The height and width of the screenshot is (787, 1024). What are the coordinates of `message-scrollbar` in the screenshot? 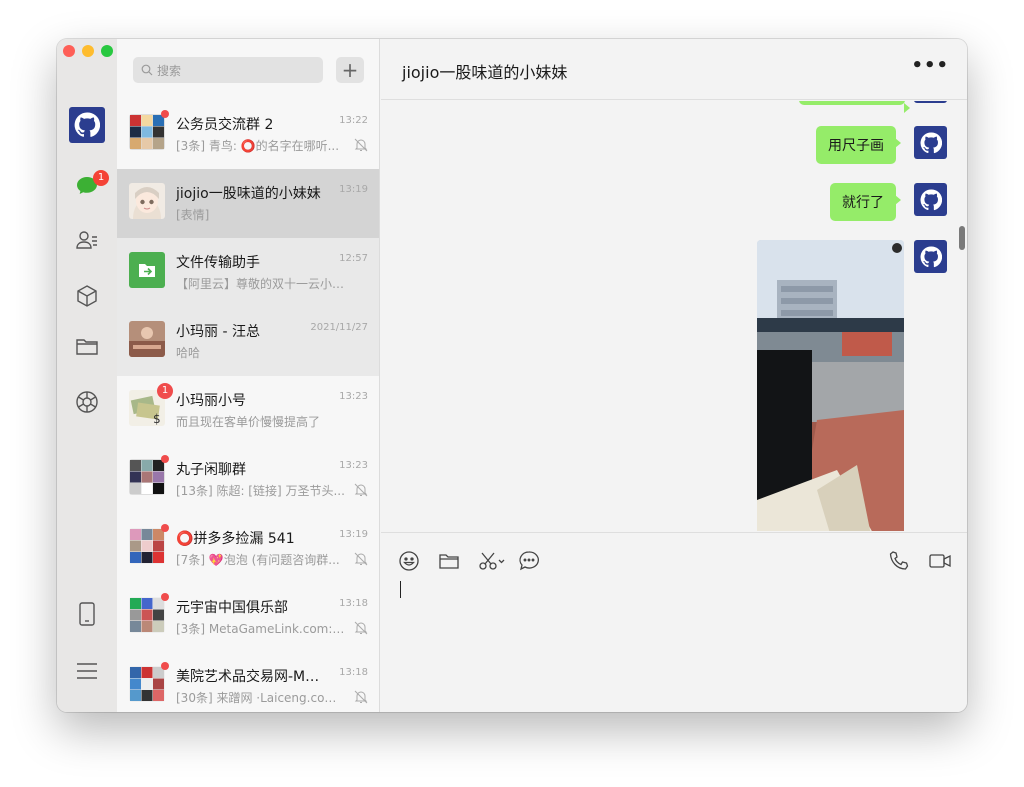 It's located at (962, 238).